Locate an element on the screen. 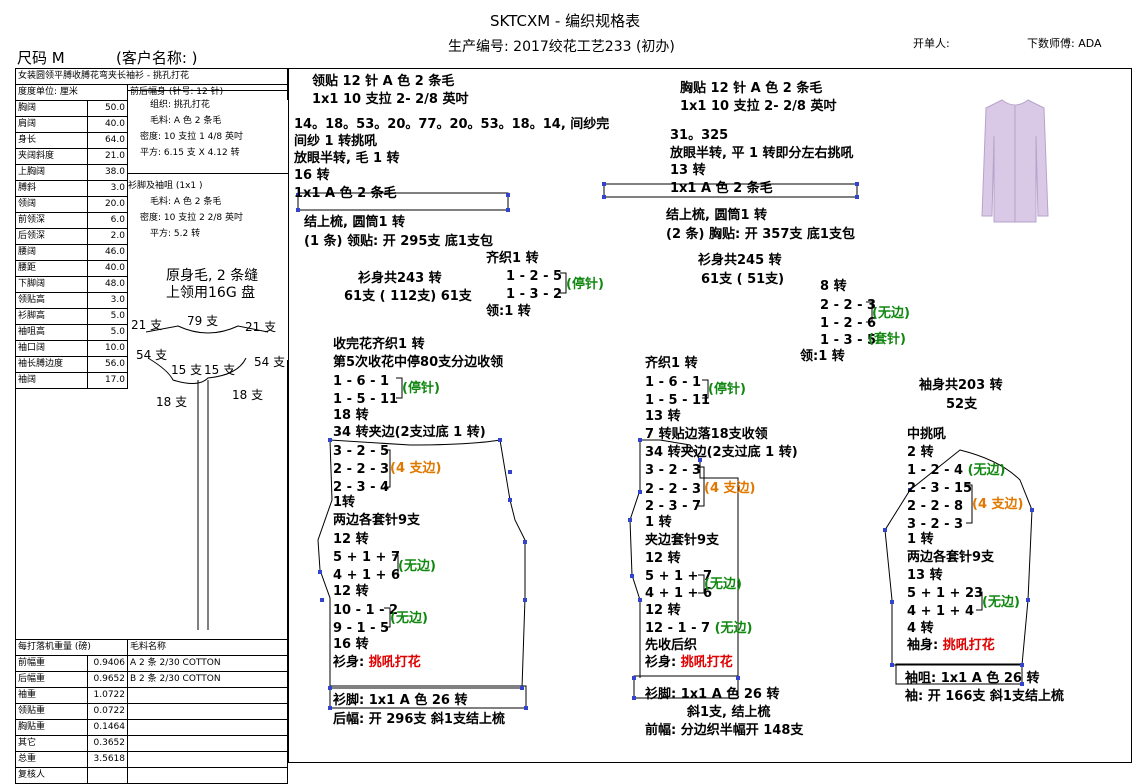 The height and width of the screenshot is (784, 1138). collar-summary: (1 条) 领贴: 开 295支 底1支包 is located at coordinates (398, 241).